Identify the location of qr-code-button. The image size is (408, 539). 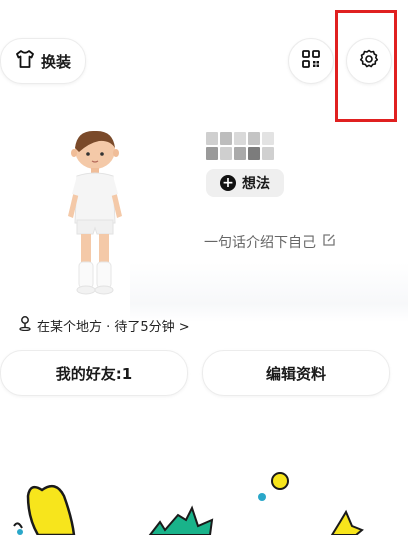
(311, 61).